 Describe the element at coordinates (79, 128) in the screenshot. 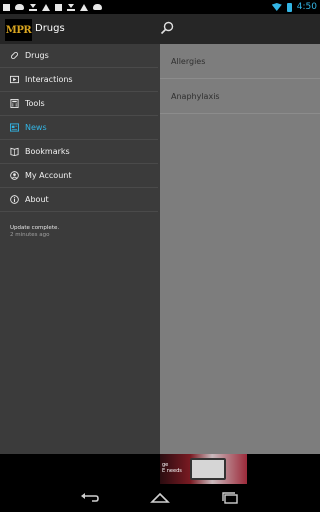

I see `drawer-item-news: News` at that location.